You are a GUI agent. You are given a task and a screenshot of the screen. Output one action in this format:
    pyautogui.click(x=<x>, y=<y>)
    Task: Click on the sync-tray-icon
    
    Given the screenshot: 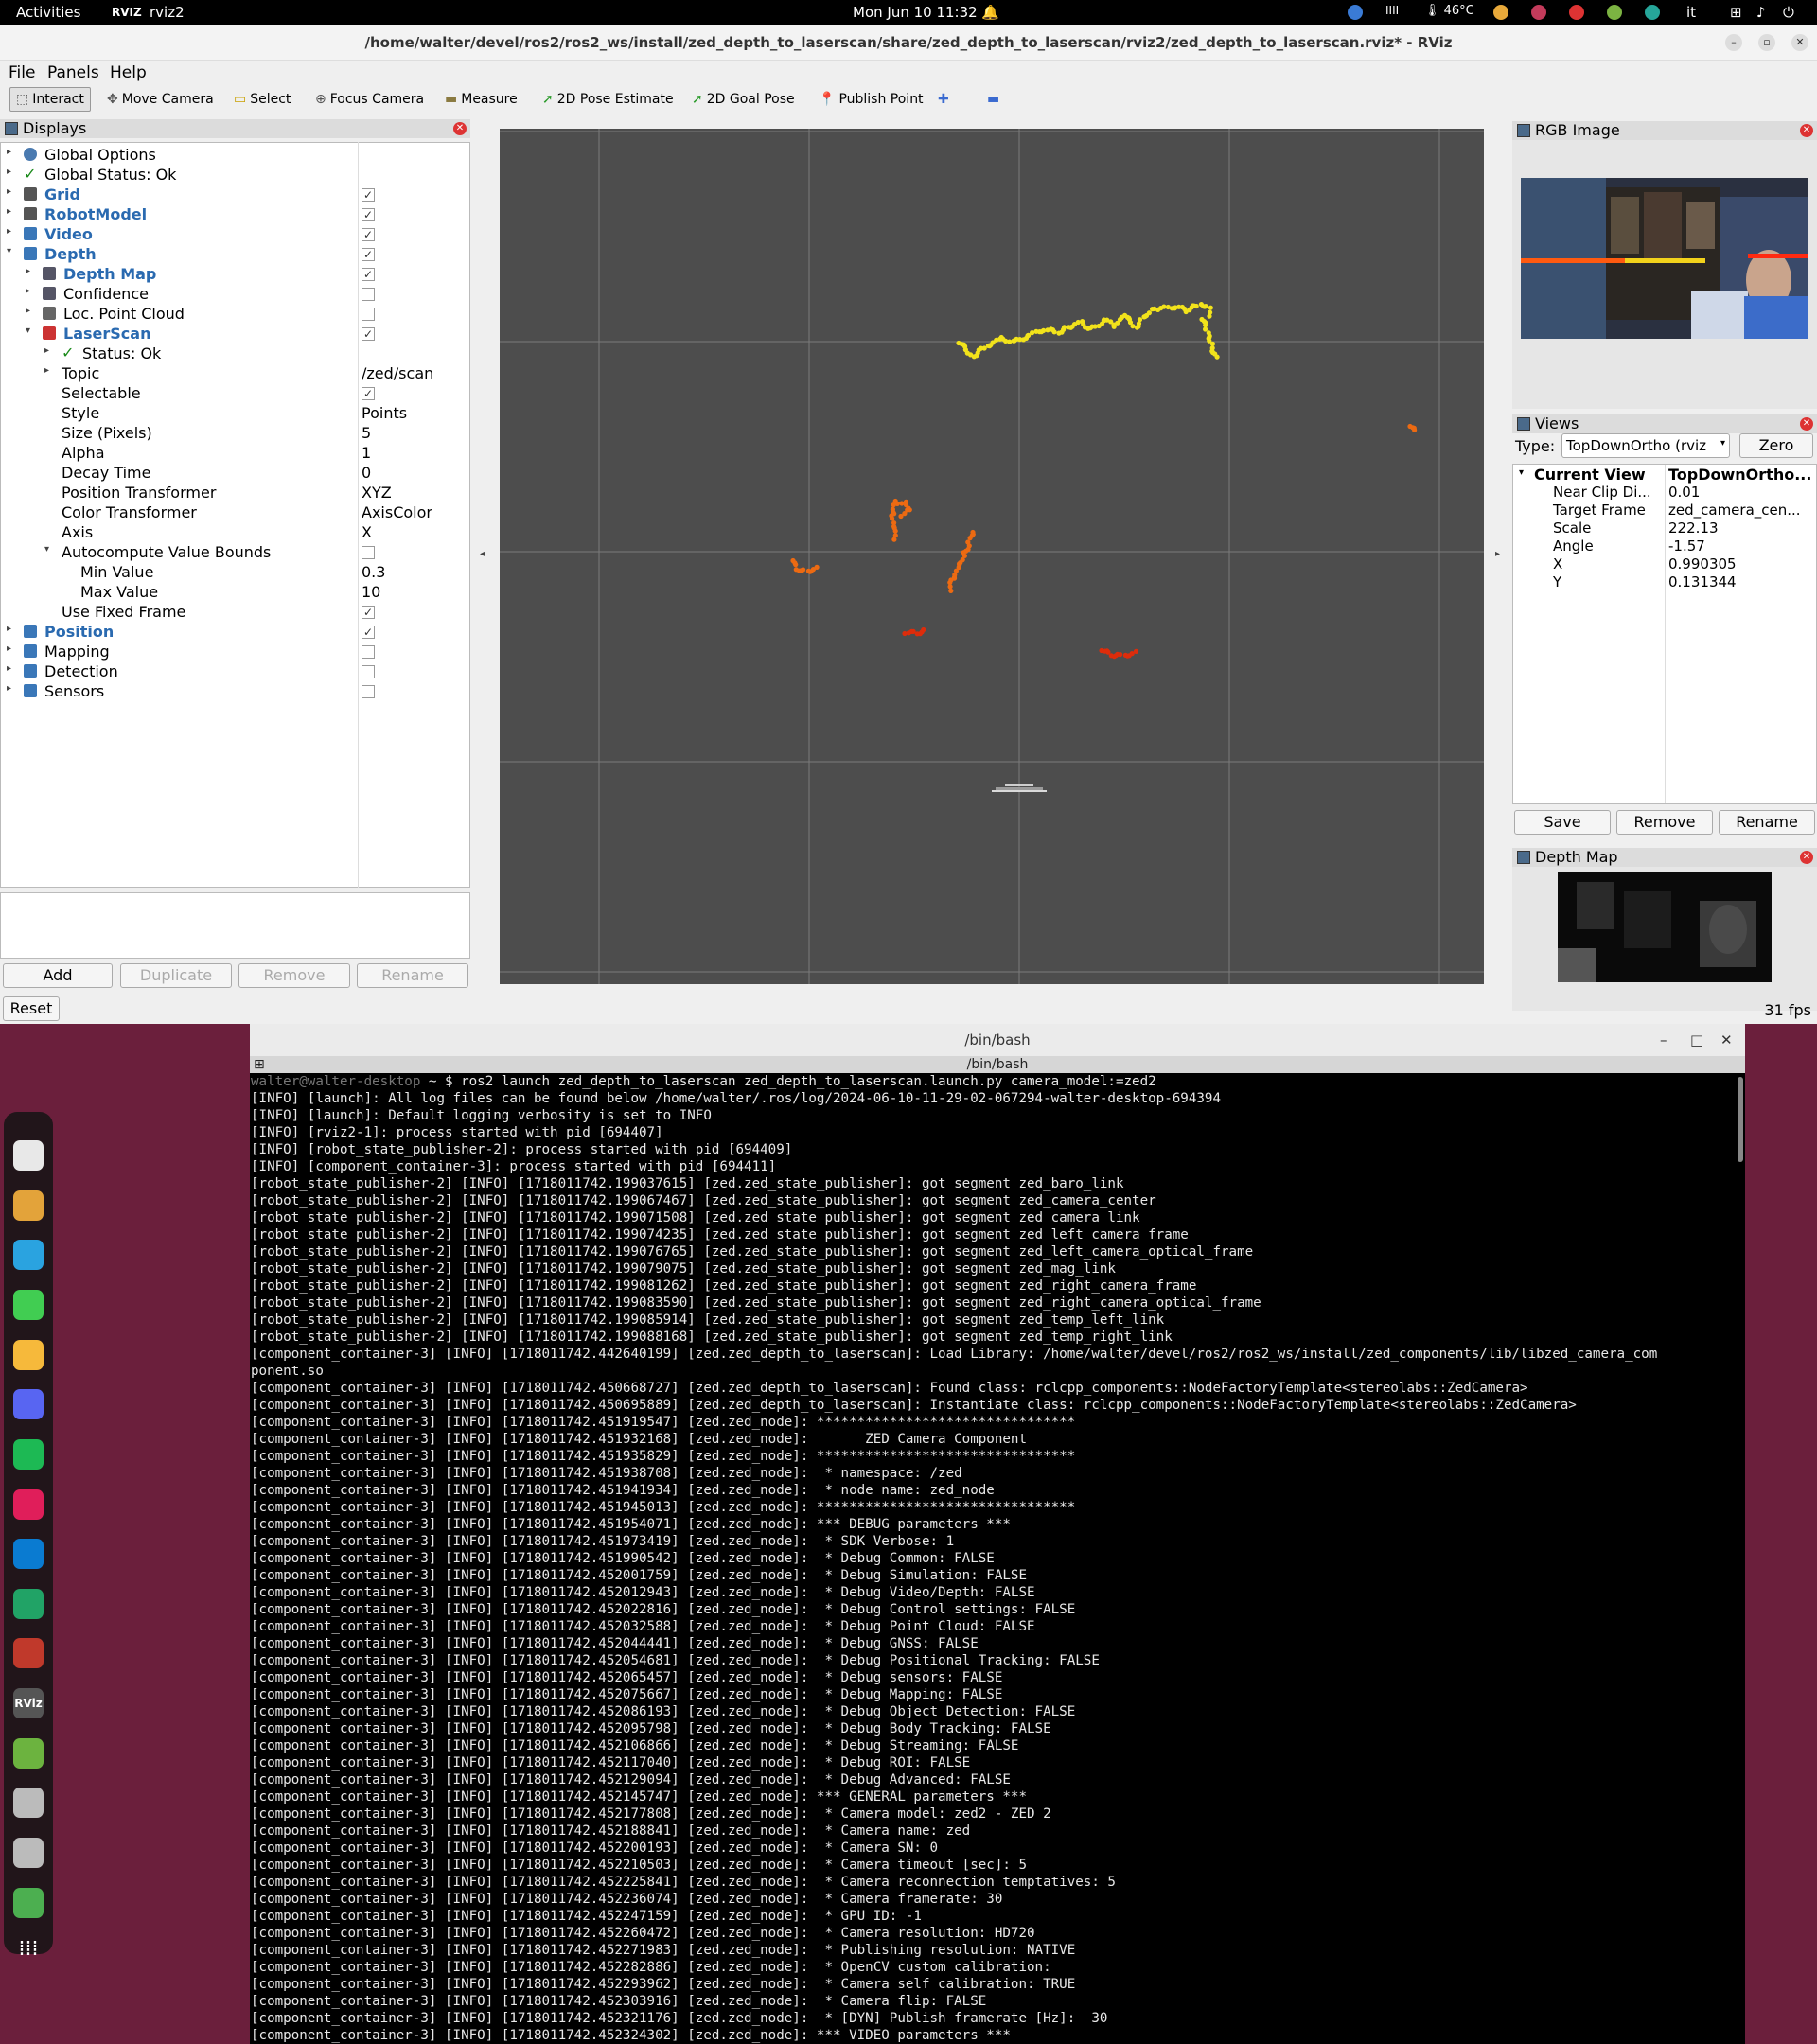 What is the action you would take?
    pyautogui.click(x=1653, y=12)
    